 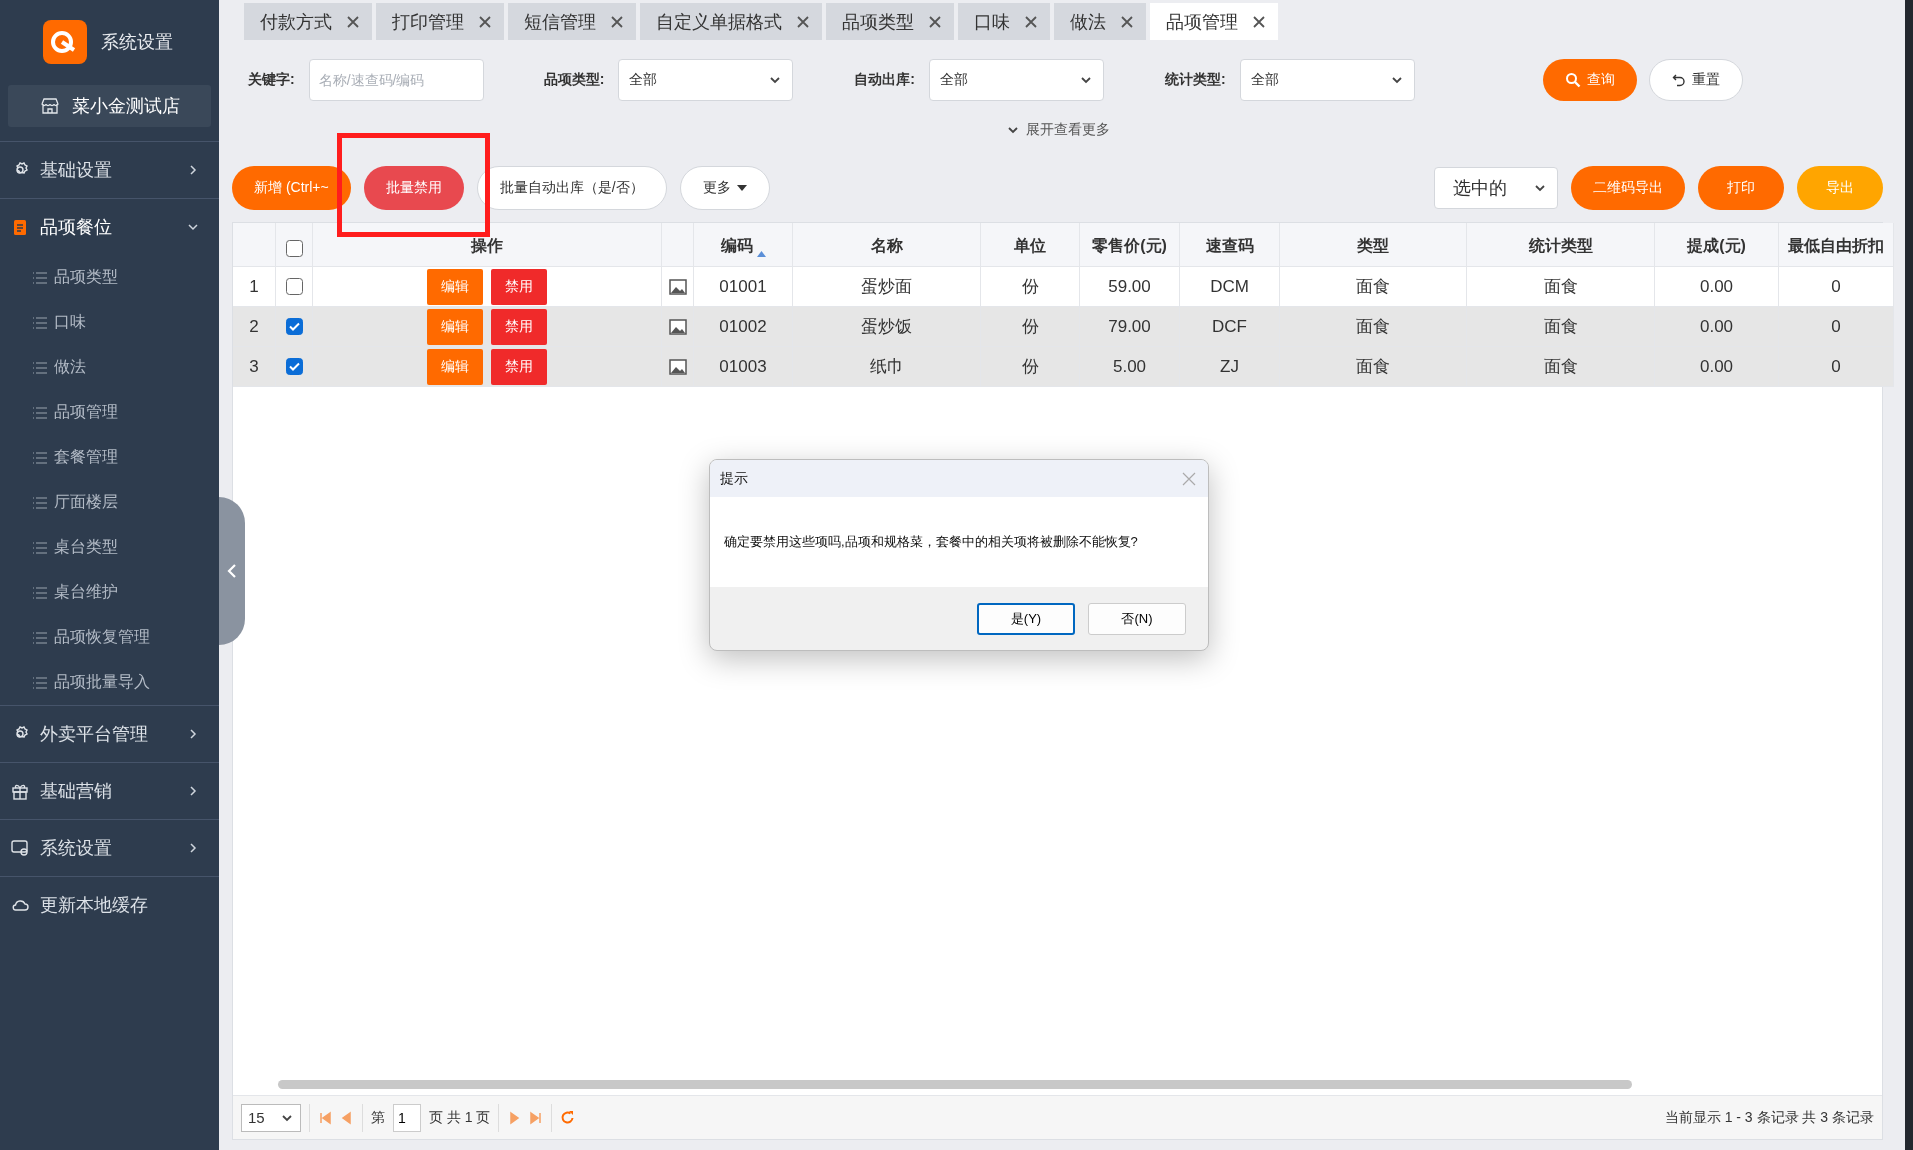 What do you see at coordinates (1214, 21) in the screenshot?
I see `tab: 品项管理` at bounding box center [1214, 21].